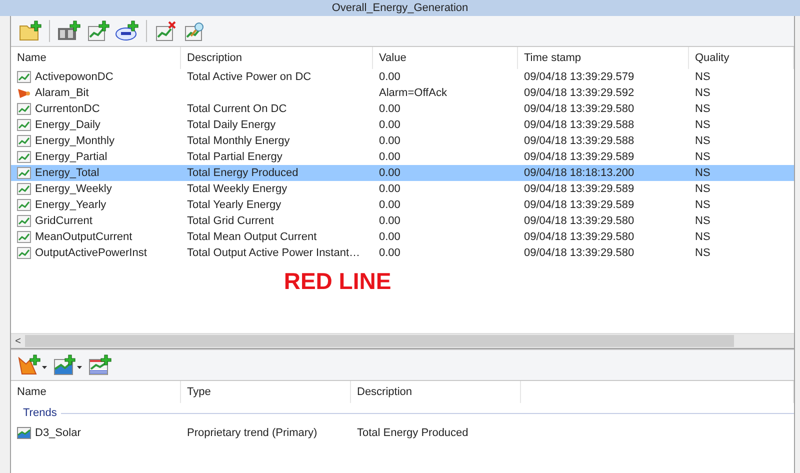  What do you see at coordinates (68, 365) in the screenshot?
I see `add-area-trend-button` at bounding box center [68, 365].